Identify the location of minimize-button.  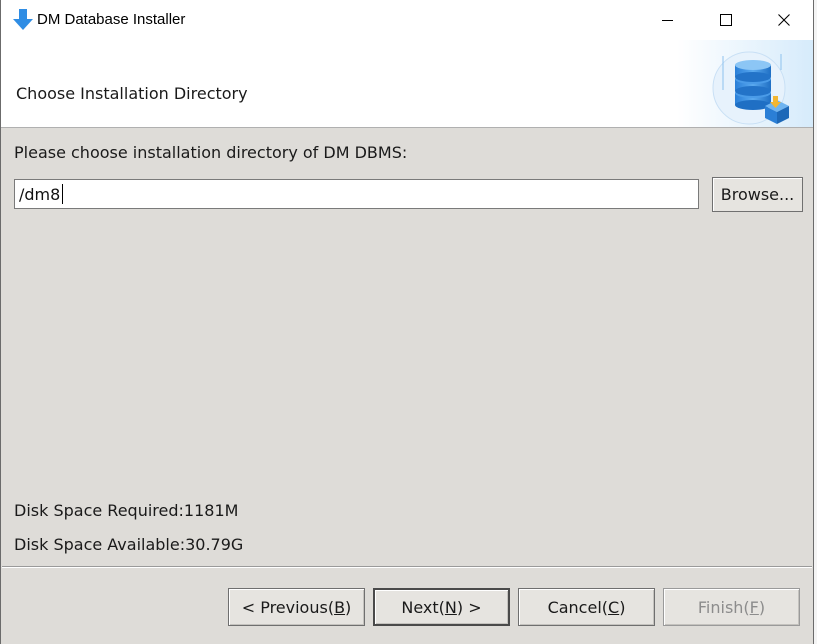
(668, 20).